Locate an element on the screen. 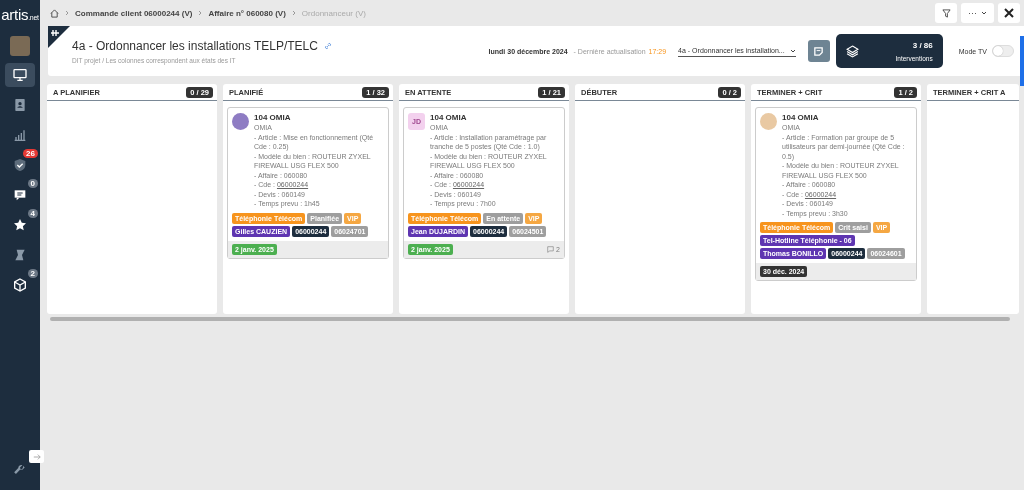 This screenshot has height=490, width=1024. count-badge: 0 is located at coordinates (32, 183).